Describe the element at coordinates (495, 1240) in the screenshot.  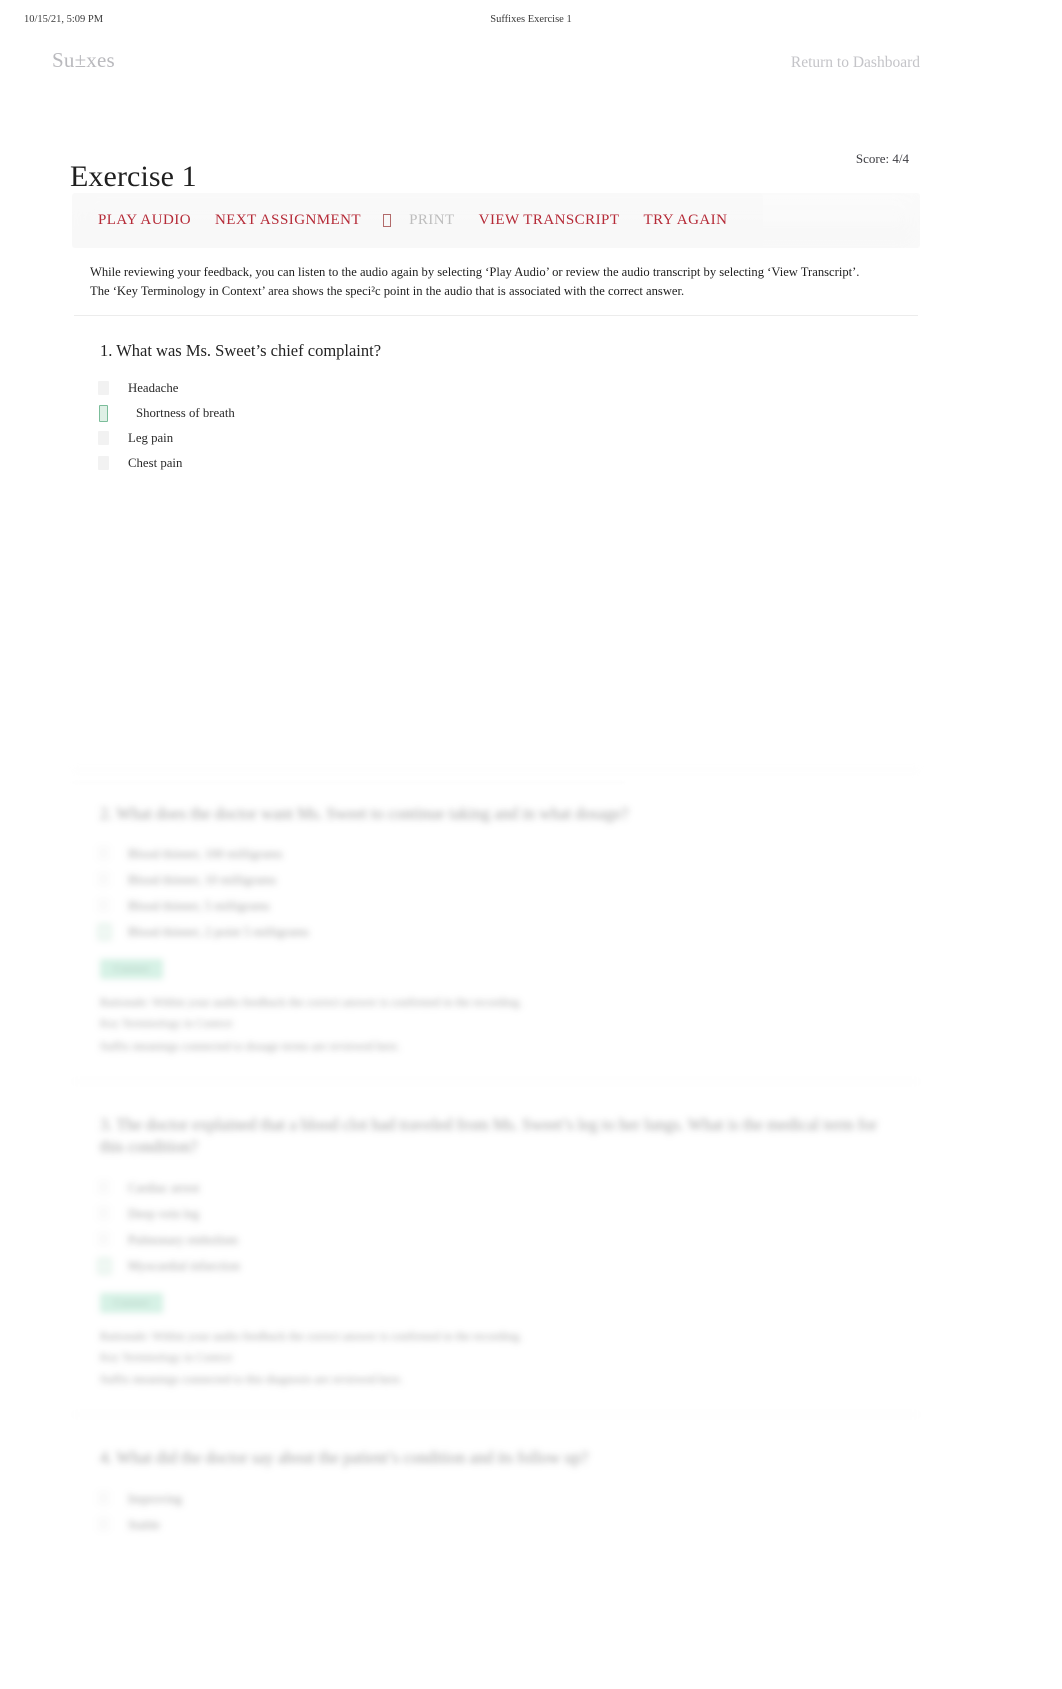
I see `blurred-option-row: Pulmonary embolism` at that location.